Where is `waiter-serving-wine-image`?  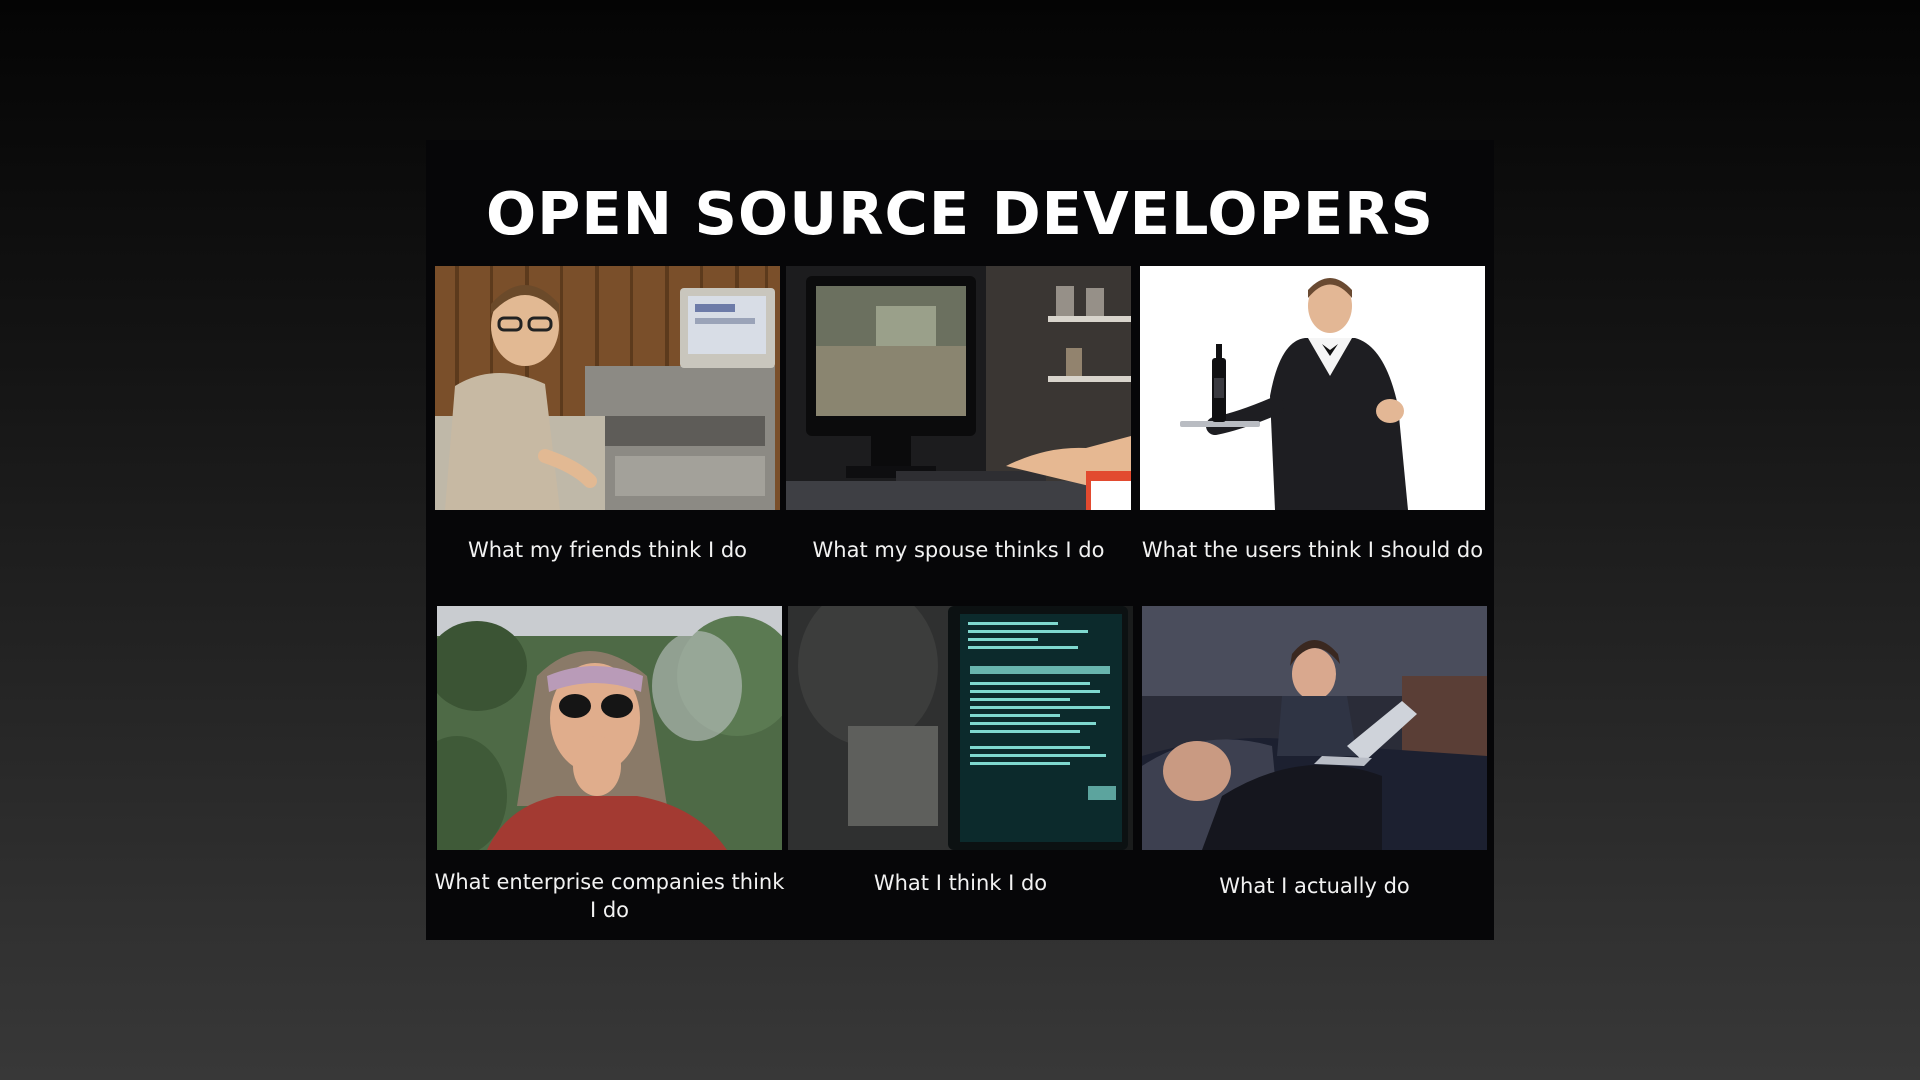
waiter-serving-wine-image is located at coordinates (1312, 388).